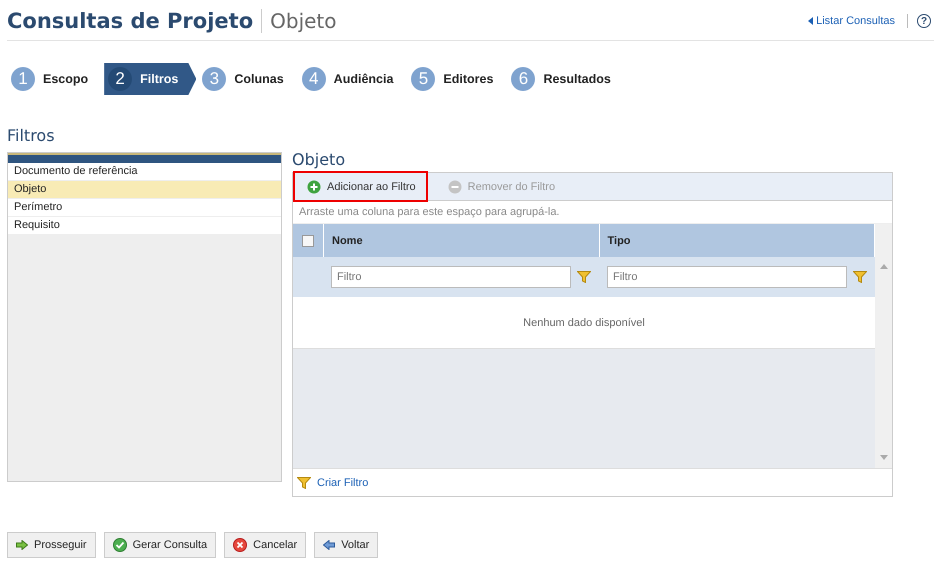  What do you see at coordinates (144, 190) in the screenshot?
I see `filter-list-item: Objeto` at bounding box center [144, 190].